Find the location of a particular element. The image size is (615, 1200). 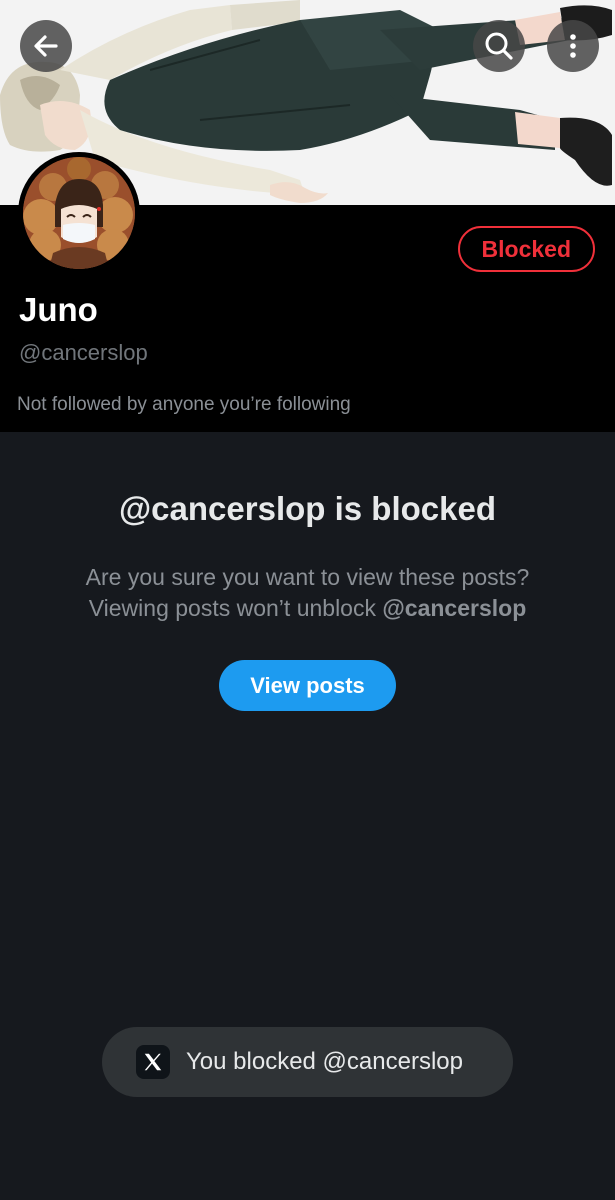

toast-notification: You blocked @cancerslop is located at coordinates (307, 1062).